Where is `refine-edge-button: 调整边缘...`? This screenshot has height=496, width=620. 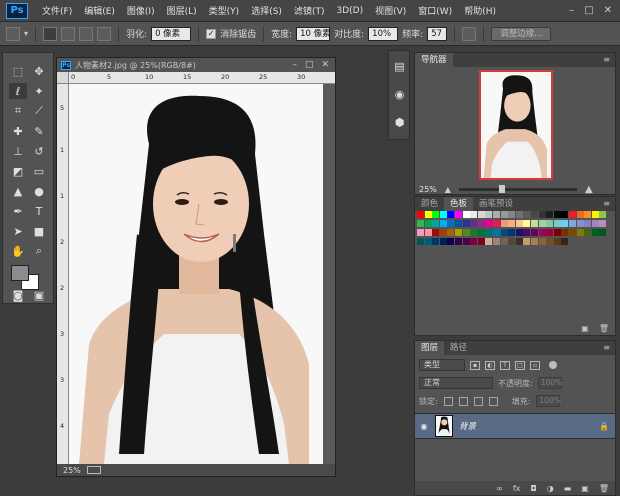
refine-edge-button: 调整边缘... is located at coordinates (521, 33).